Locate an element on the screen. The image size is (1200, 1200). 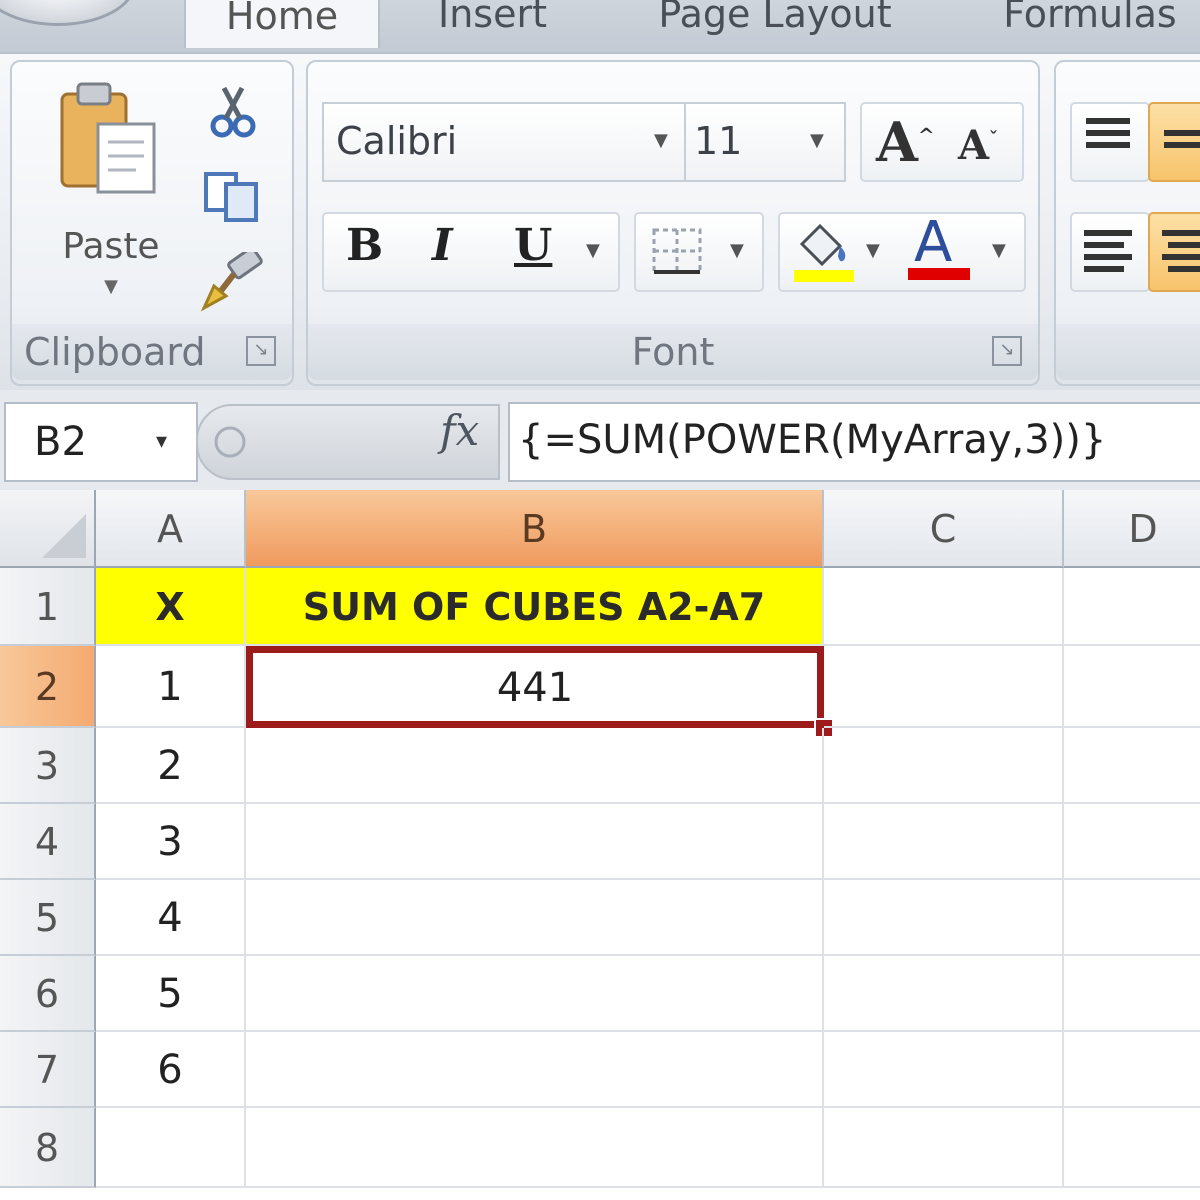
align-center-button is located at coordinates (1174, 252).